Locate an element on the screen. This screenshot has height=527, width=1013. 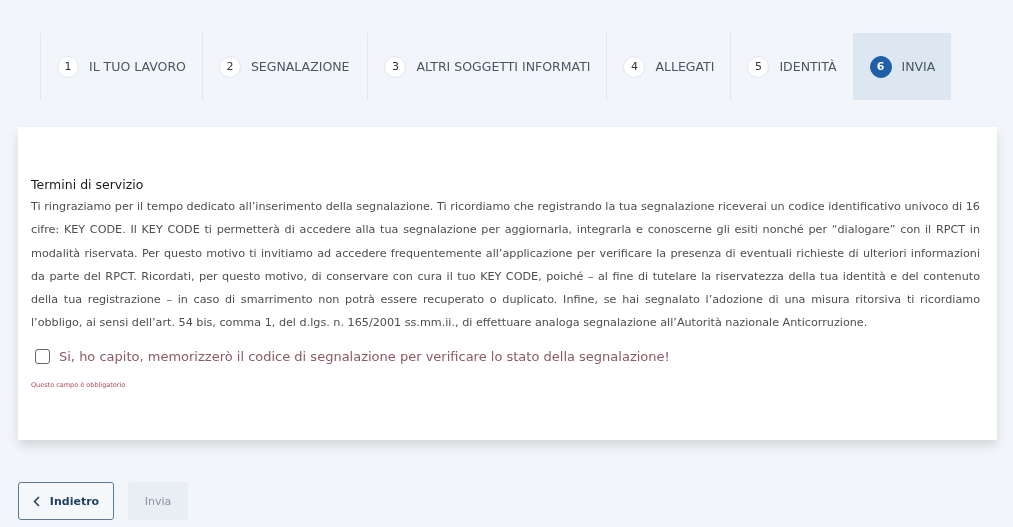
checkbox-label: Si, ho capito, memorizzerò il codice di segnalazione per verificare lo stato della segnalazione! is located at coordinates (364, 356).